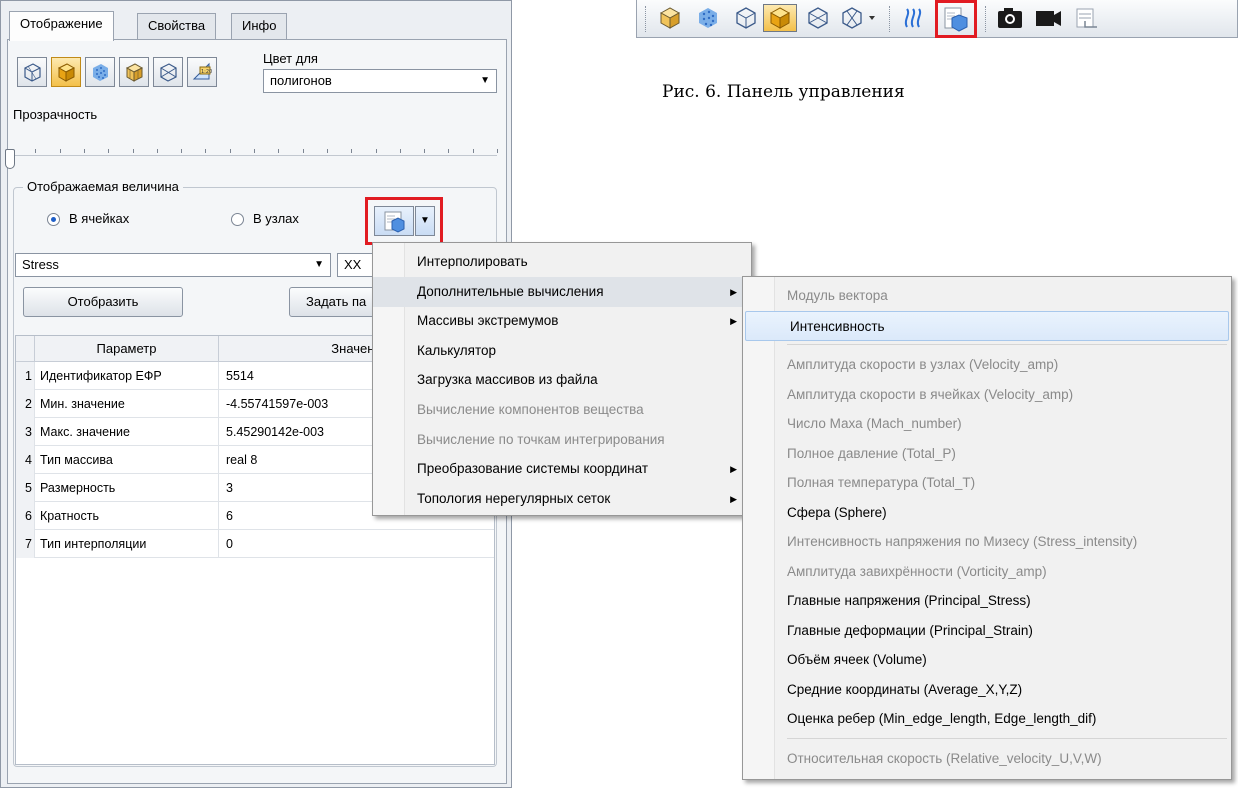 Image resolution: width=1238 pixels, height=788 pixels. Describe the element at coordinates (562, 469) in the screenshot. I see `menu-item: Преобразование системы координат ▶` at that location.